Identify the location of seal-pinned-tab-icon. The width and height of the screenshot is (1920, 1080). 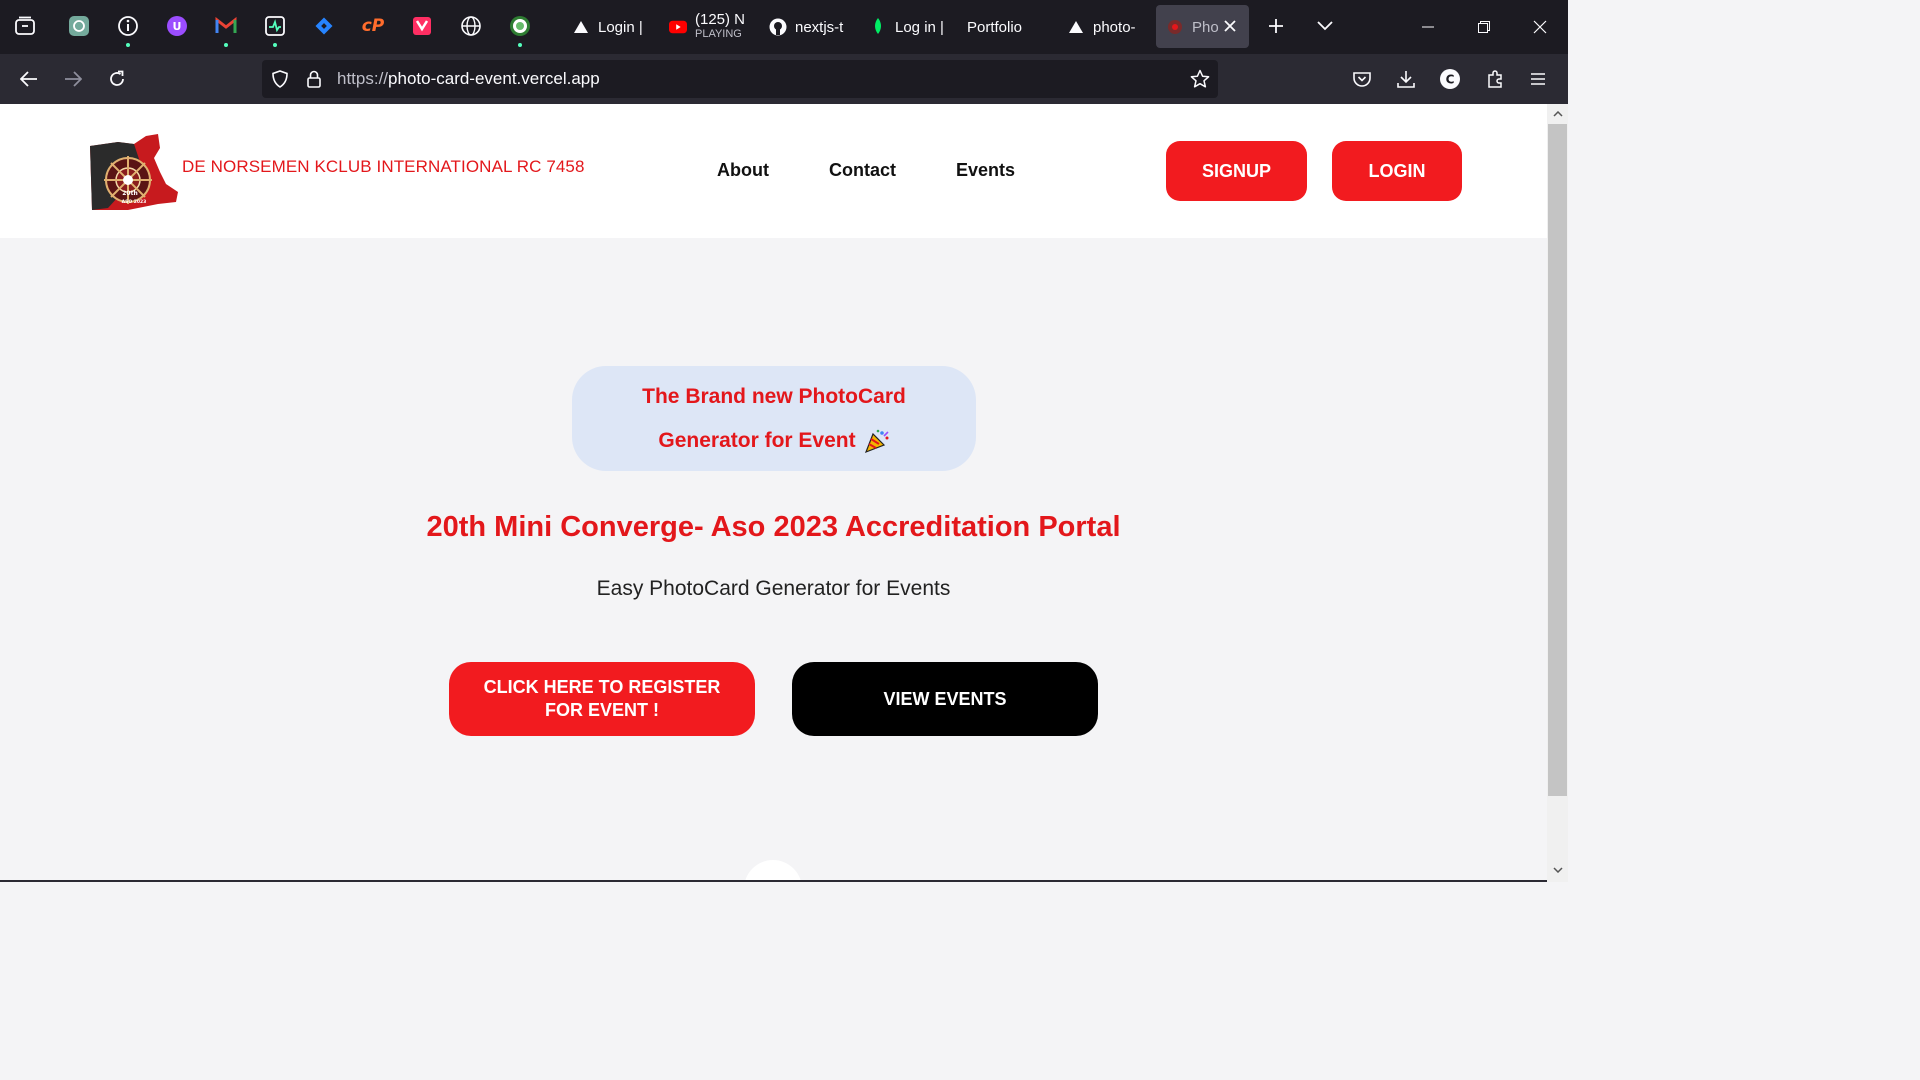
(520, 30).